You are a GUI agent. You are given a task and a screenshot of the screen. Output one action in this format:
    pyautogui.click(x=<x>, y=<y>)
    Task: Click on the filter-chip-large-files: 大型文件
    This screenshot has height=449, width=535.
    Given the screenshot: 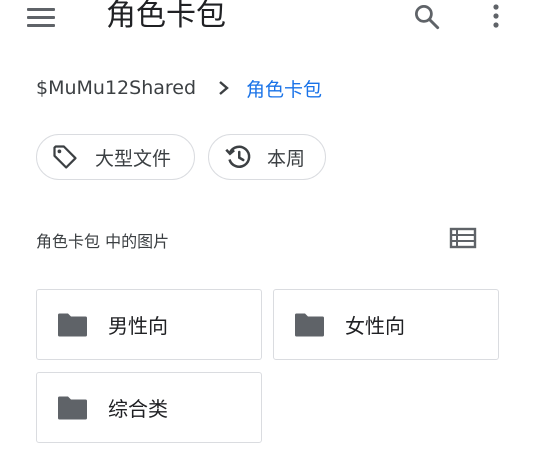 What is the action you would take?
    pyautogui.click(x=115, y=157)
    